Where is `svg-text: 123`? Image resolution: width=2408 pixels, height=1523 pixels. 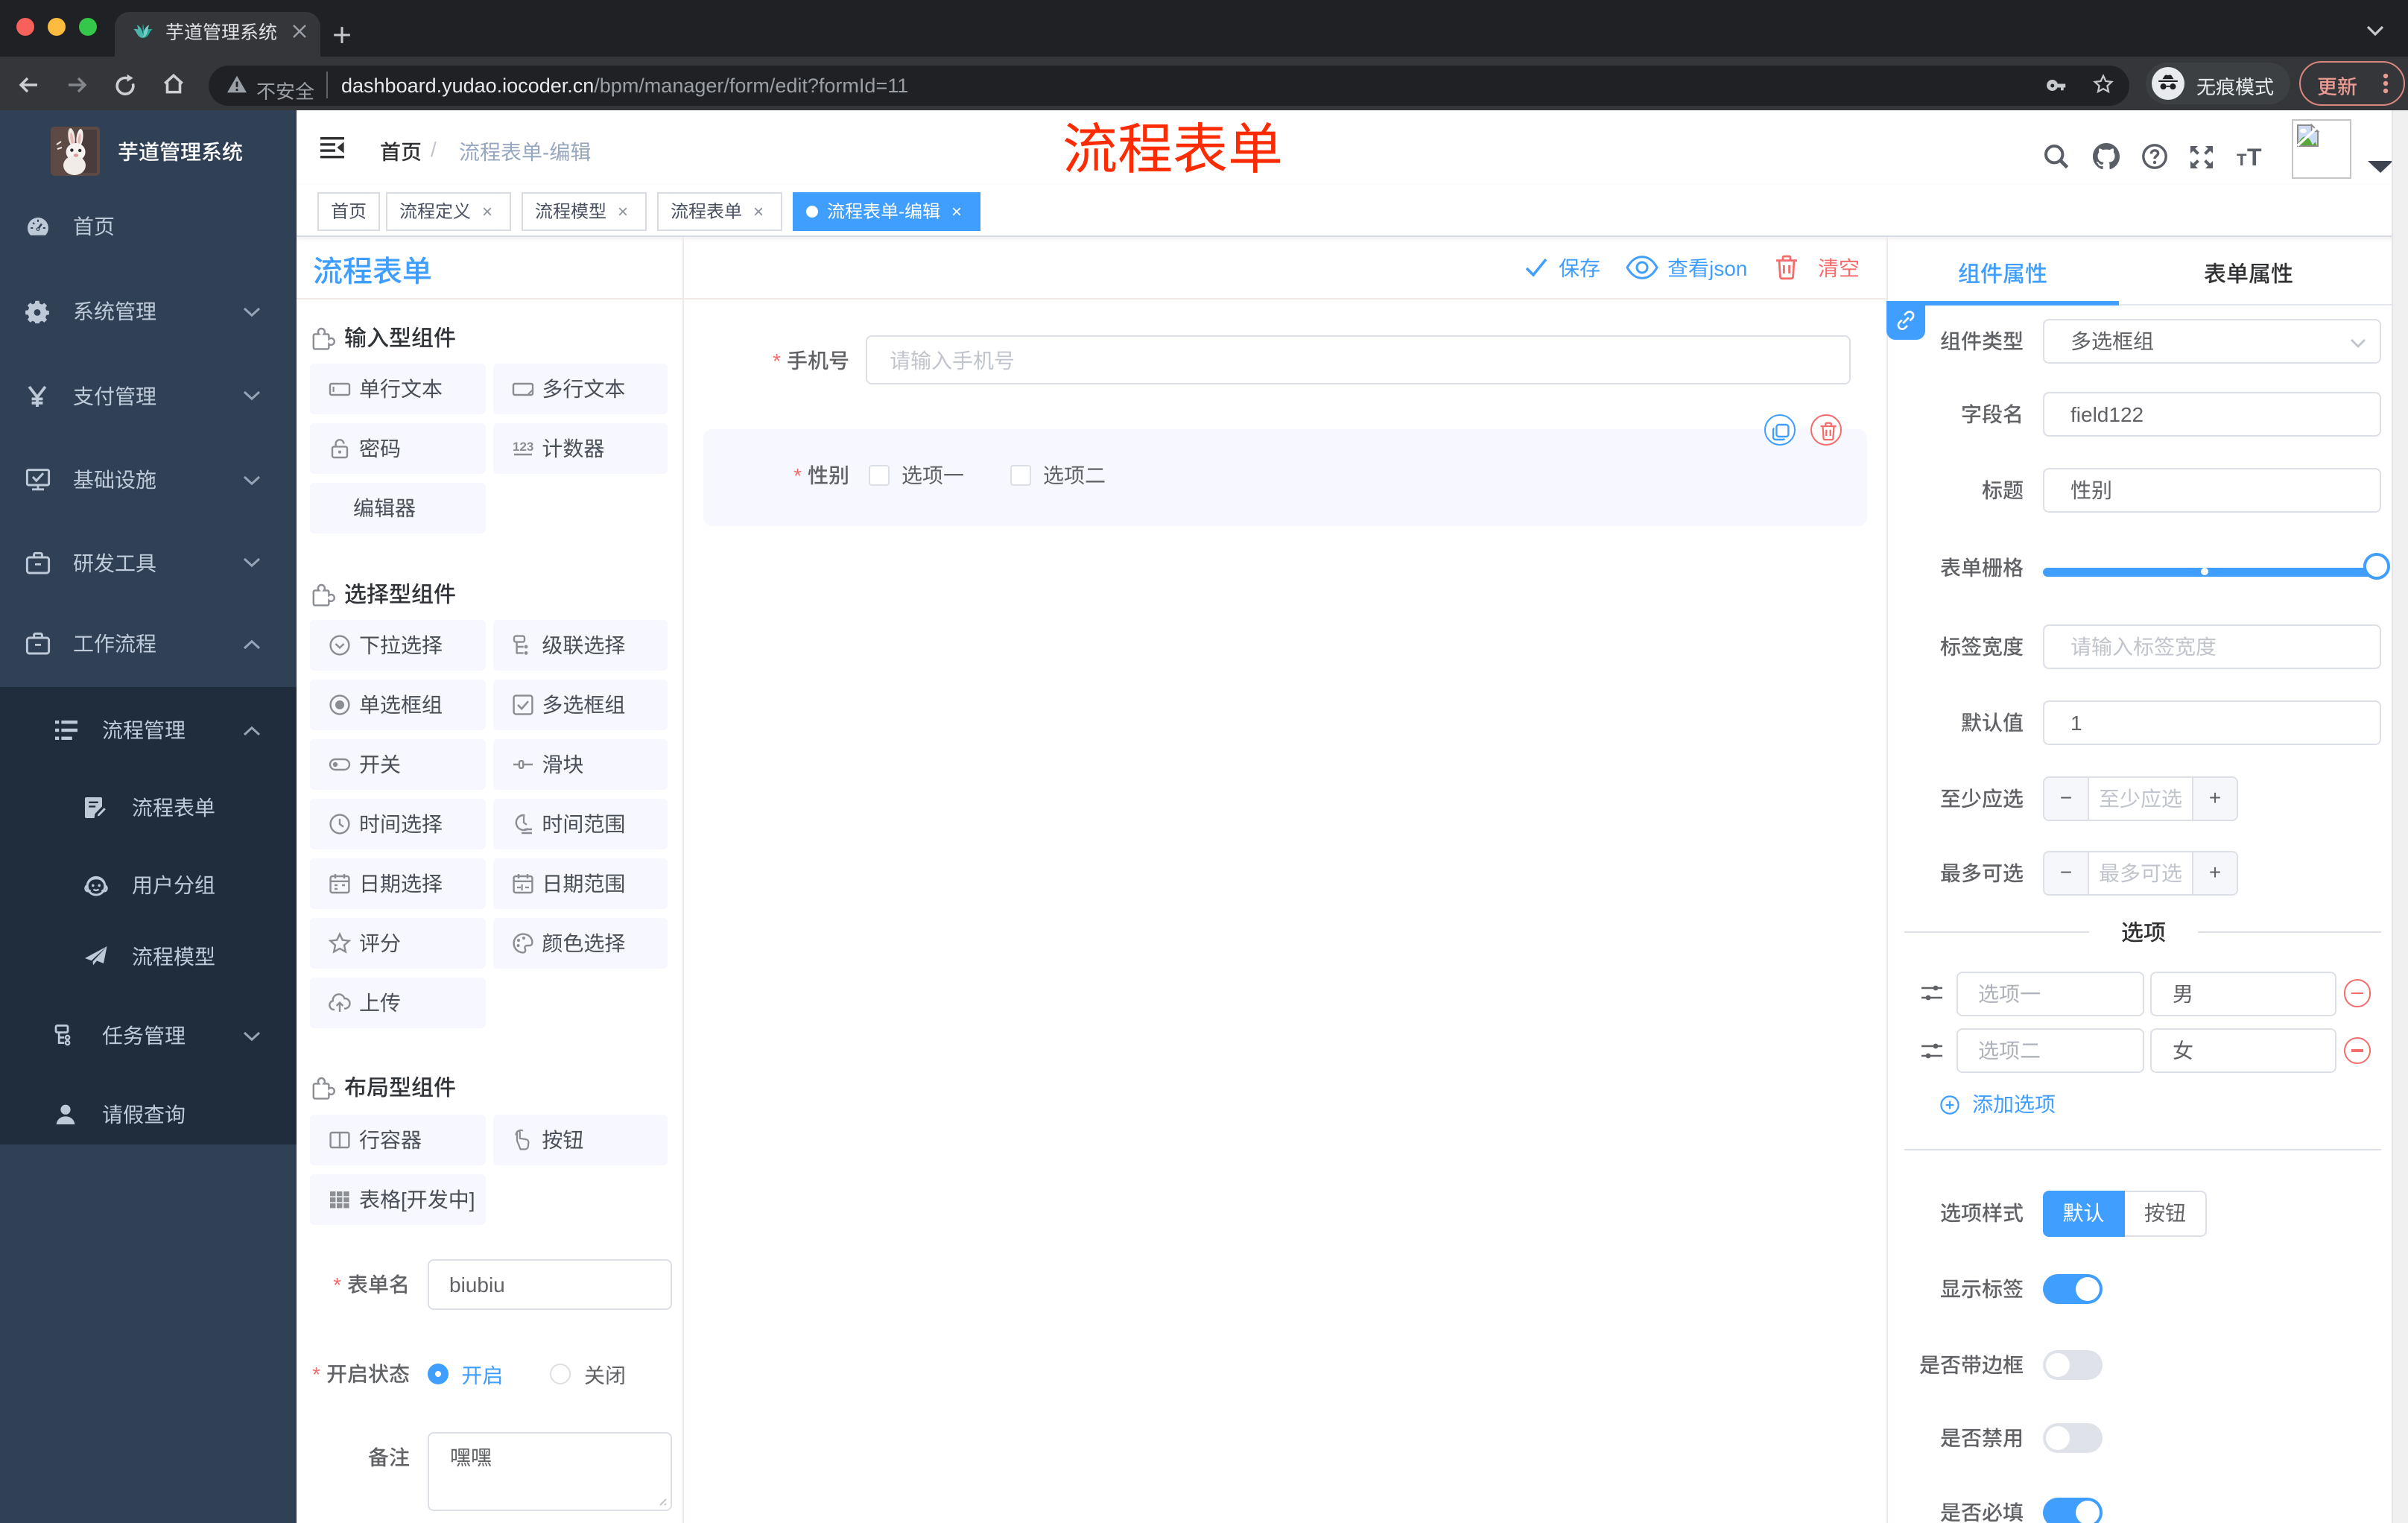
svg-text: 123 is located at coordinates (522, 446).